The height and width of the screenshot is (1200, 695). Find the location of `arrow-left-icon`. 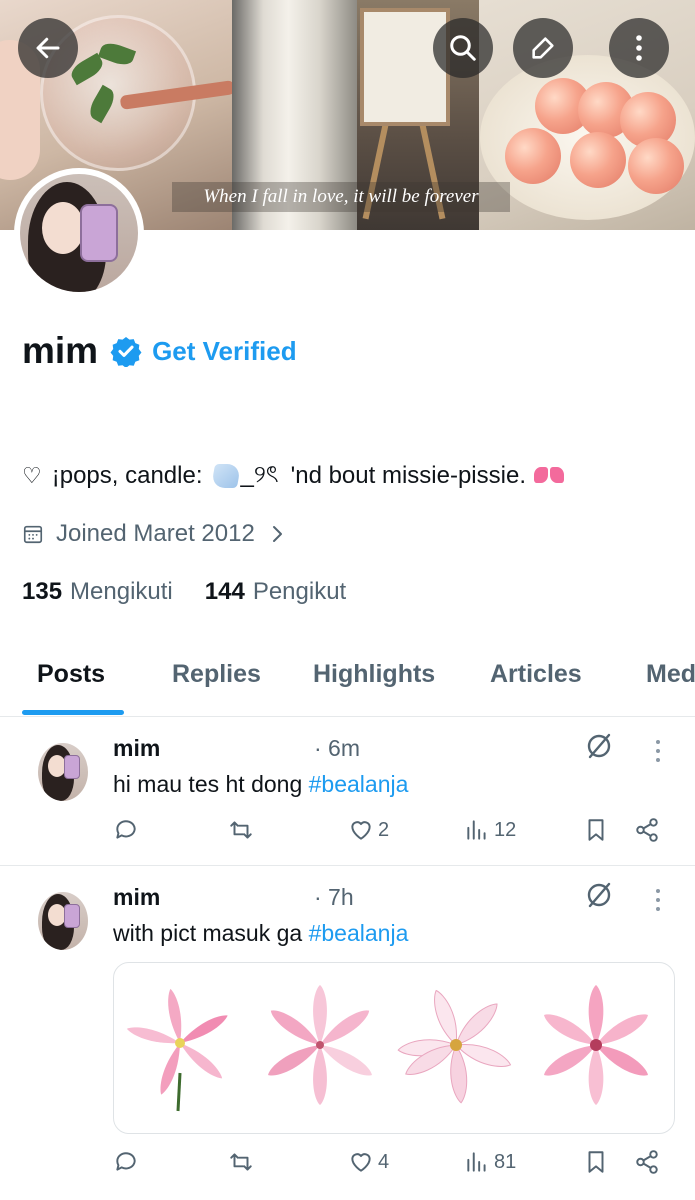

arrow-left-icon is located at coordinates (48, 48).